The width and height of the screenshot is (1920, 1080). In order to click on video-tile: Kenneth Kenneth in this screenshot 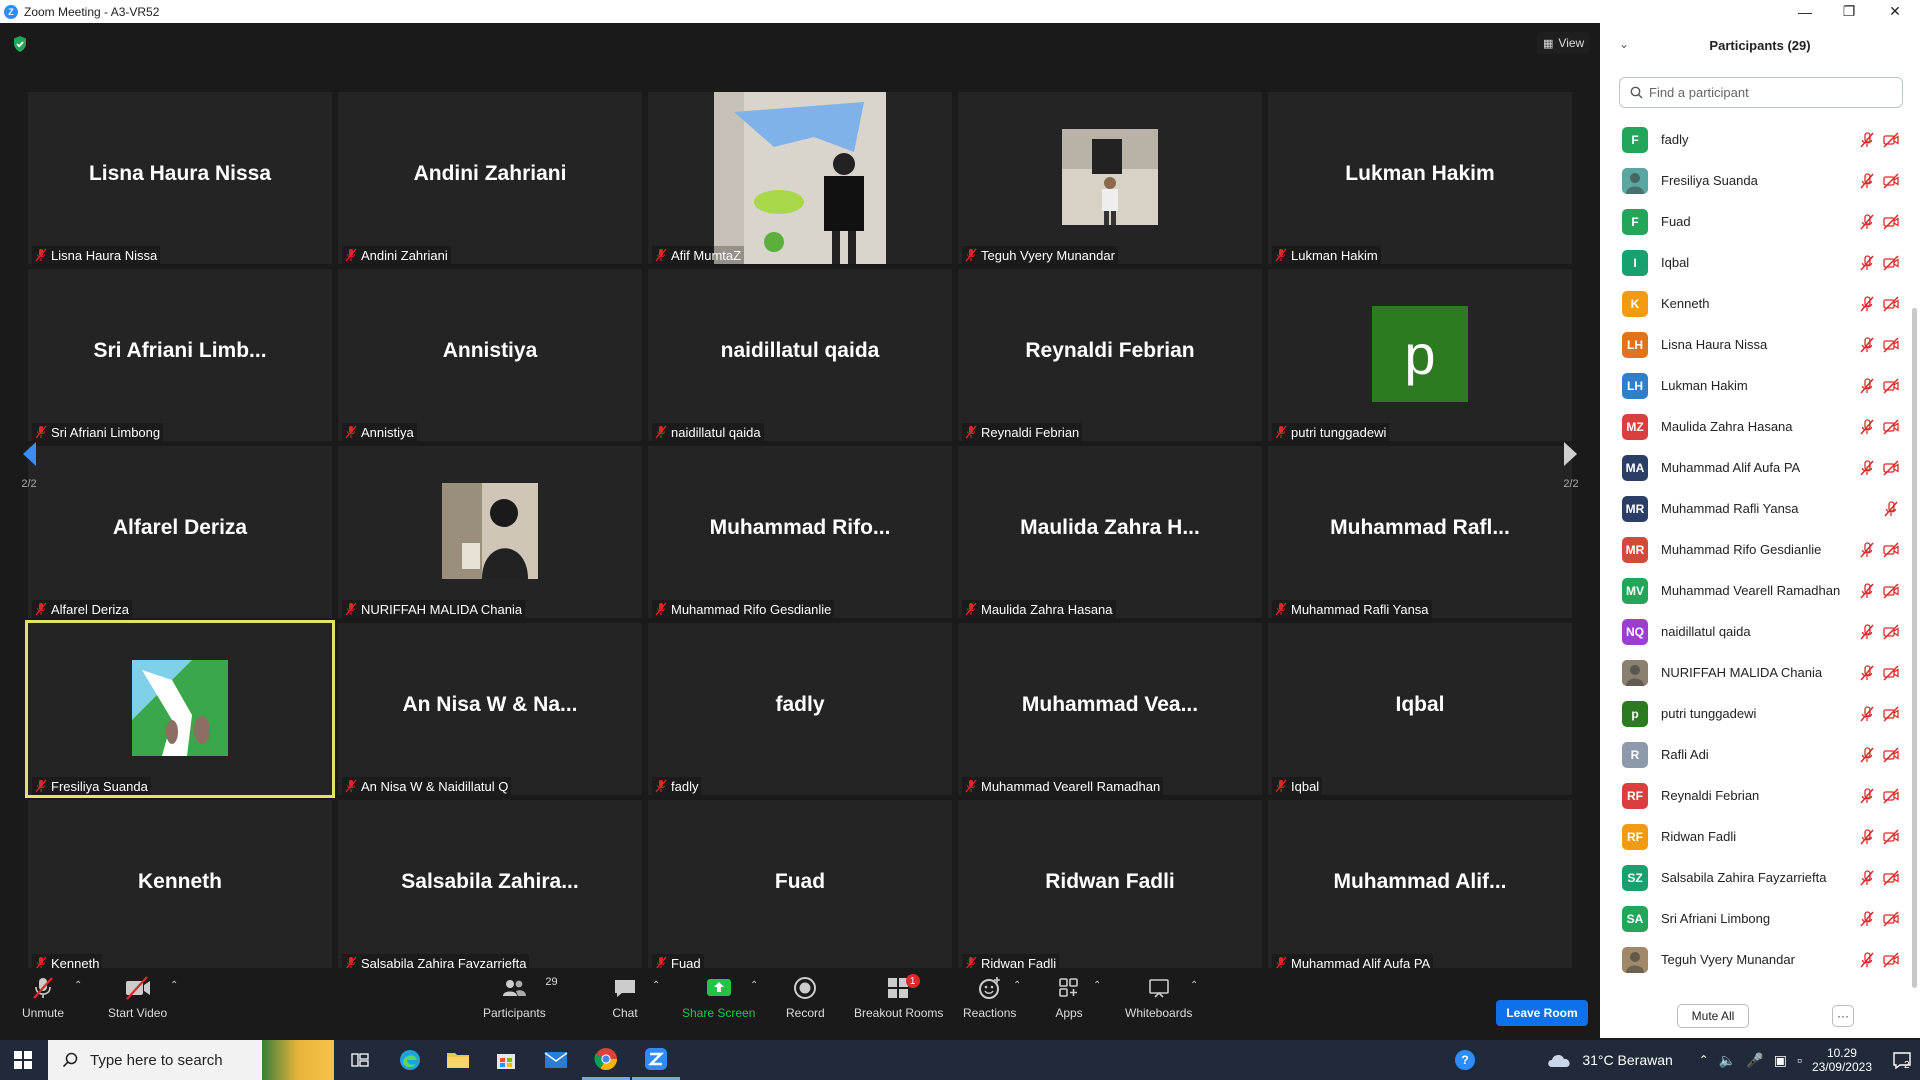, I will do `click(180, 886)`.